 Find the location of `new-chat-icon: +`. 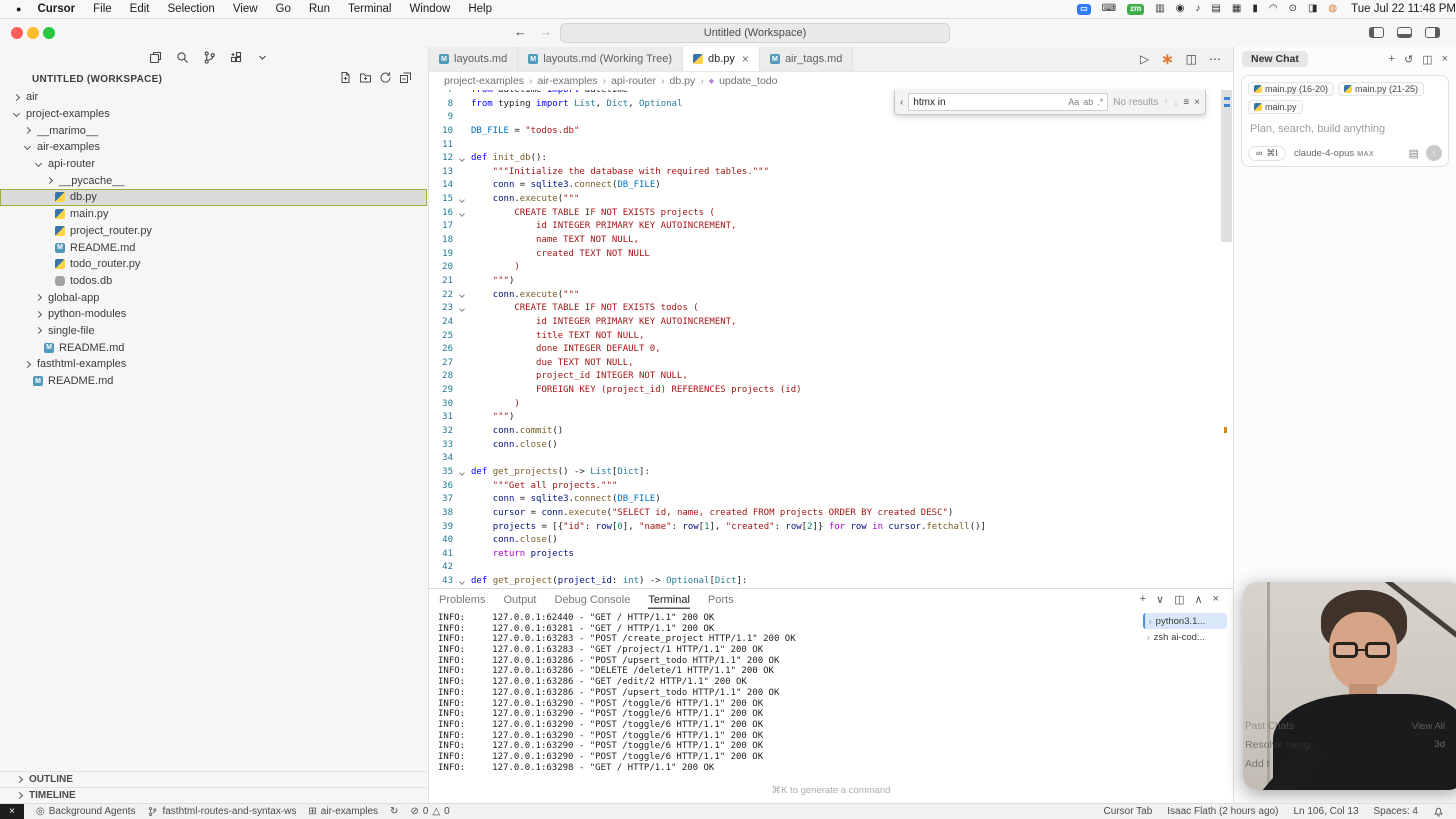

new-chat-icon: + is located at coordinates (1392, 59).